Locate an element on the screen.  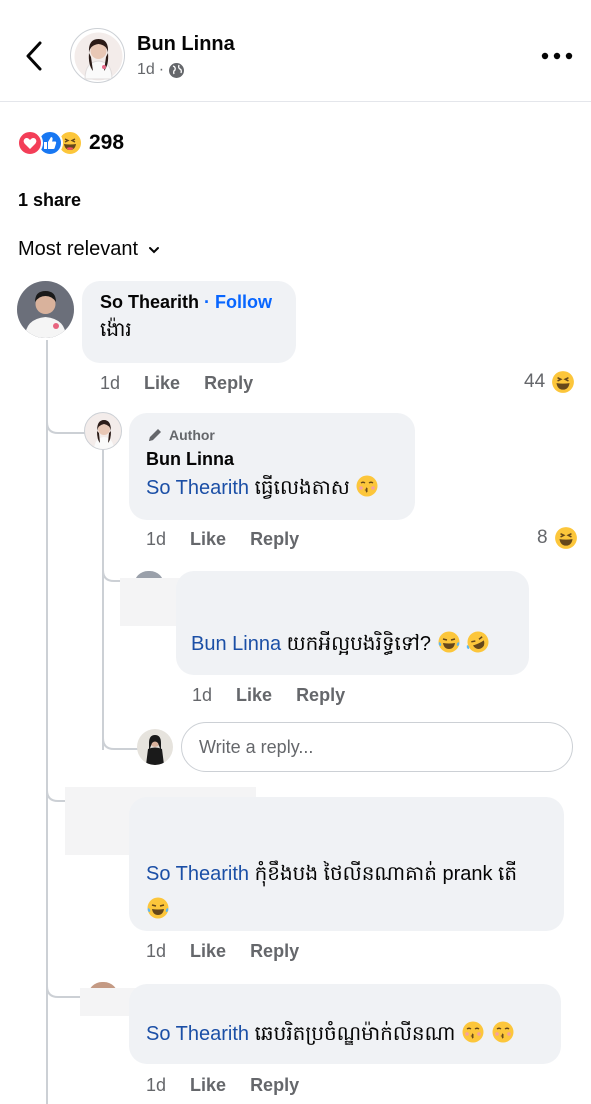
post-meta: 1d · is located at coordinates (161, 70).